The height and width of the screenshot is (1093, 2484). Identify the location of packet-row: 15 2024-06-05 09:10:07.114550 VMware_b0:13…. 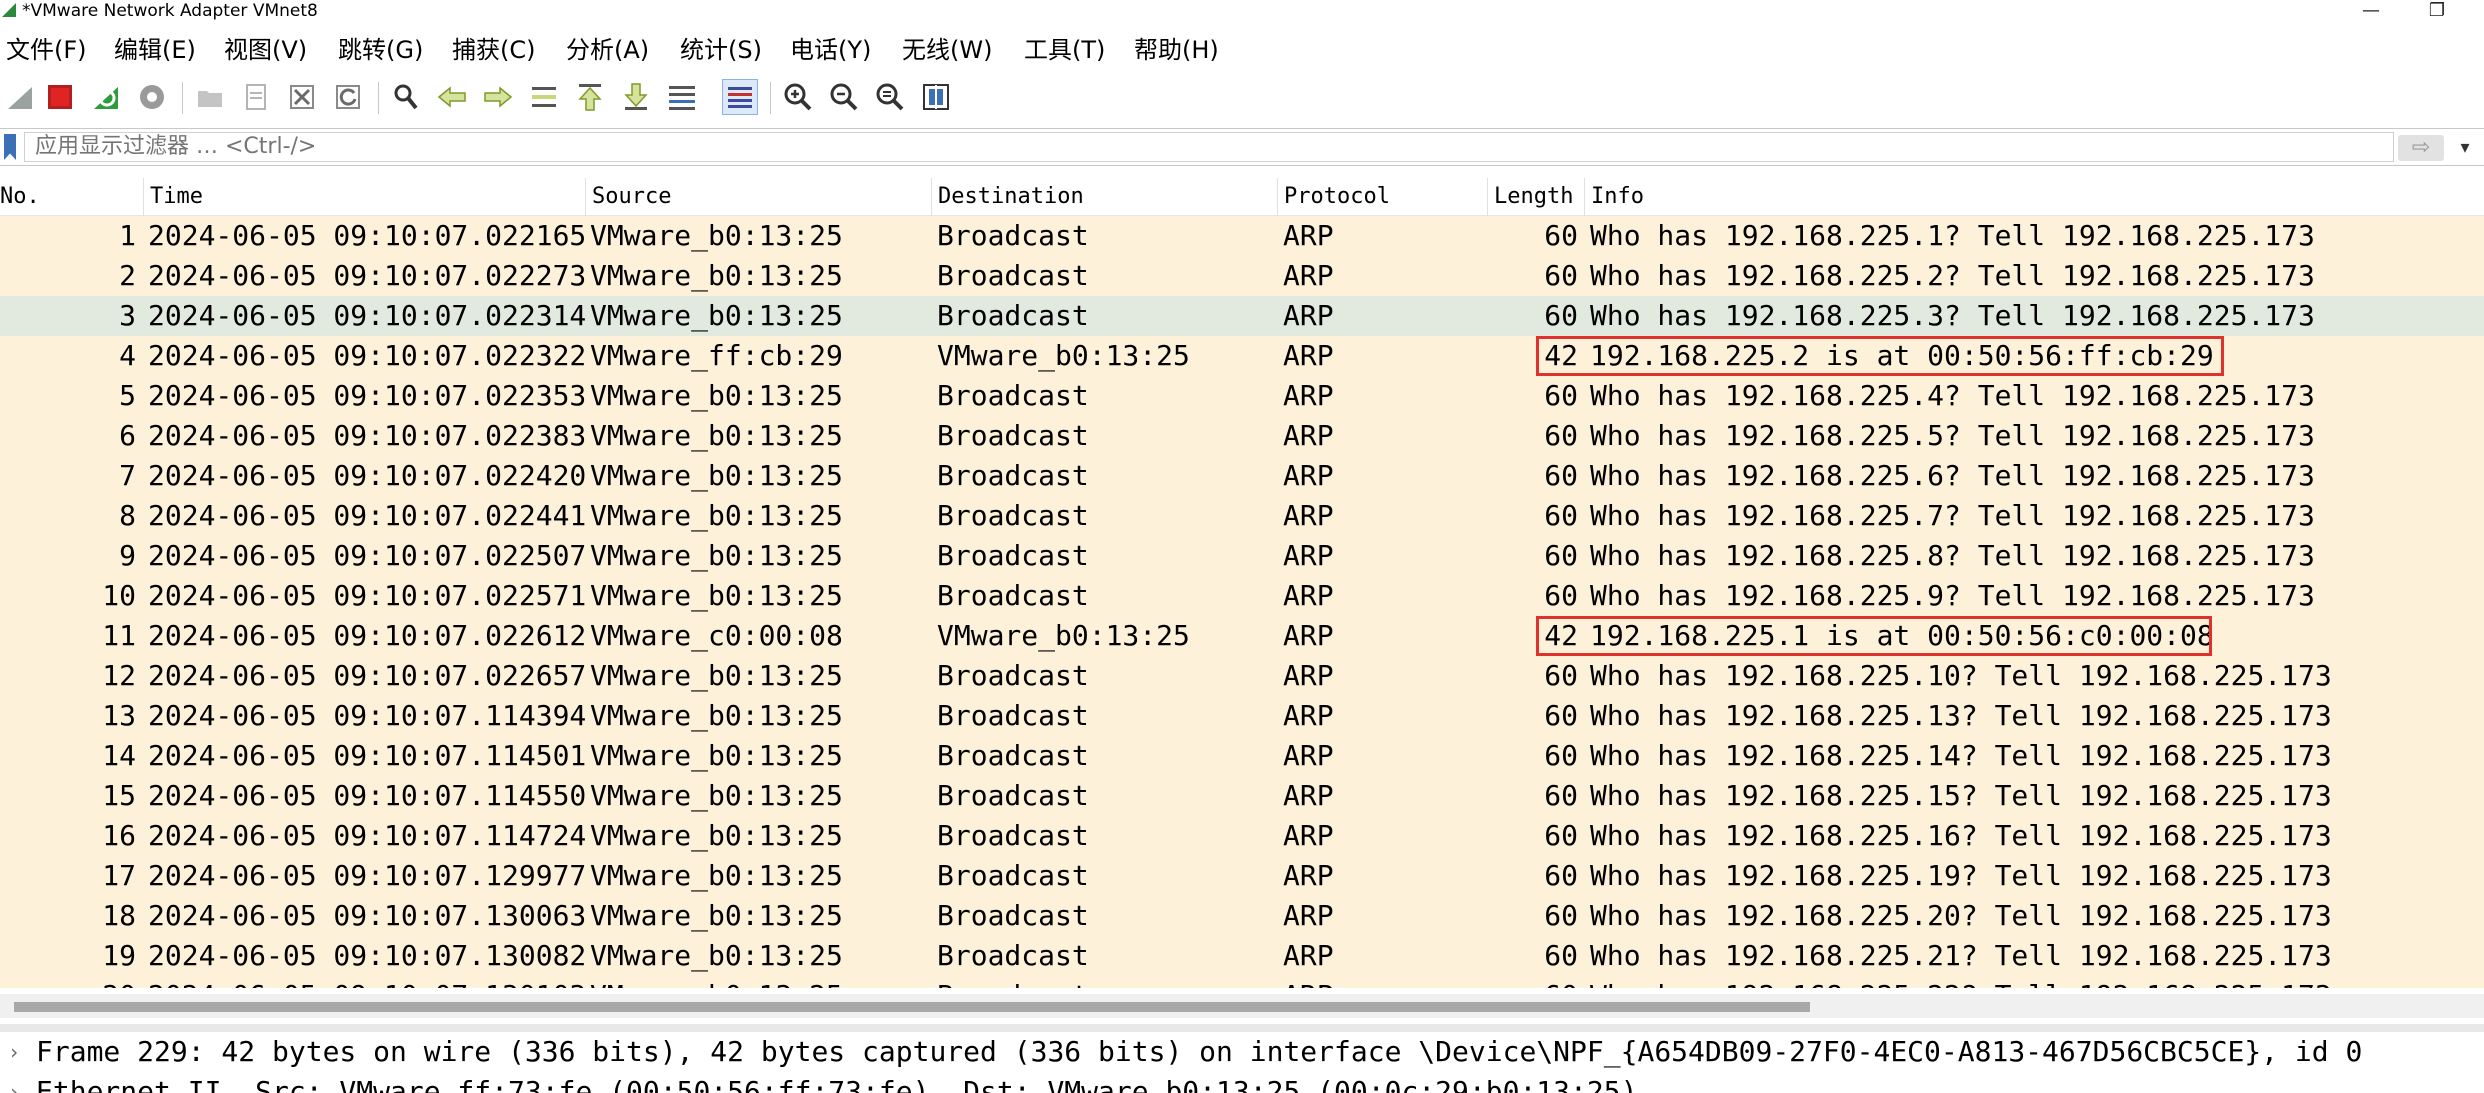
(1242, 796).